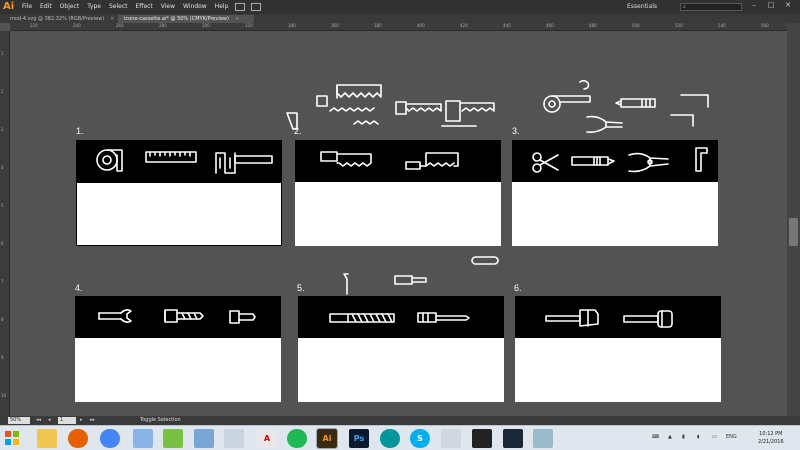 The height and width of the screenshot is (450, 800). I want to click on tab-label: mod-4.svg @ 382.32% (RGB/Preview), so click(57, 19).